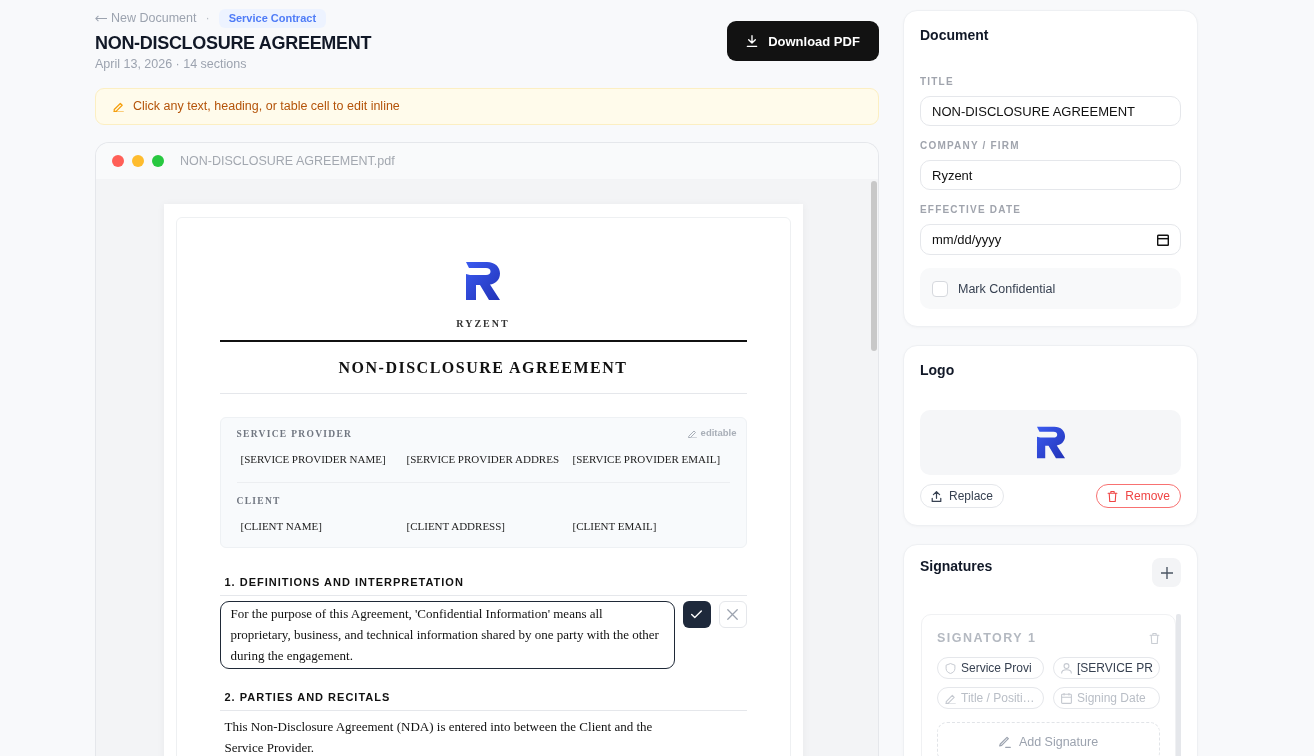 This screenshot has height=756, width=1314. What do you see at coordinates (936, 496) in the screenshot?
I see `upload-icon` at bounding box center [936, 496].